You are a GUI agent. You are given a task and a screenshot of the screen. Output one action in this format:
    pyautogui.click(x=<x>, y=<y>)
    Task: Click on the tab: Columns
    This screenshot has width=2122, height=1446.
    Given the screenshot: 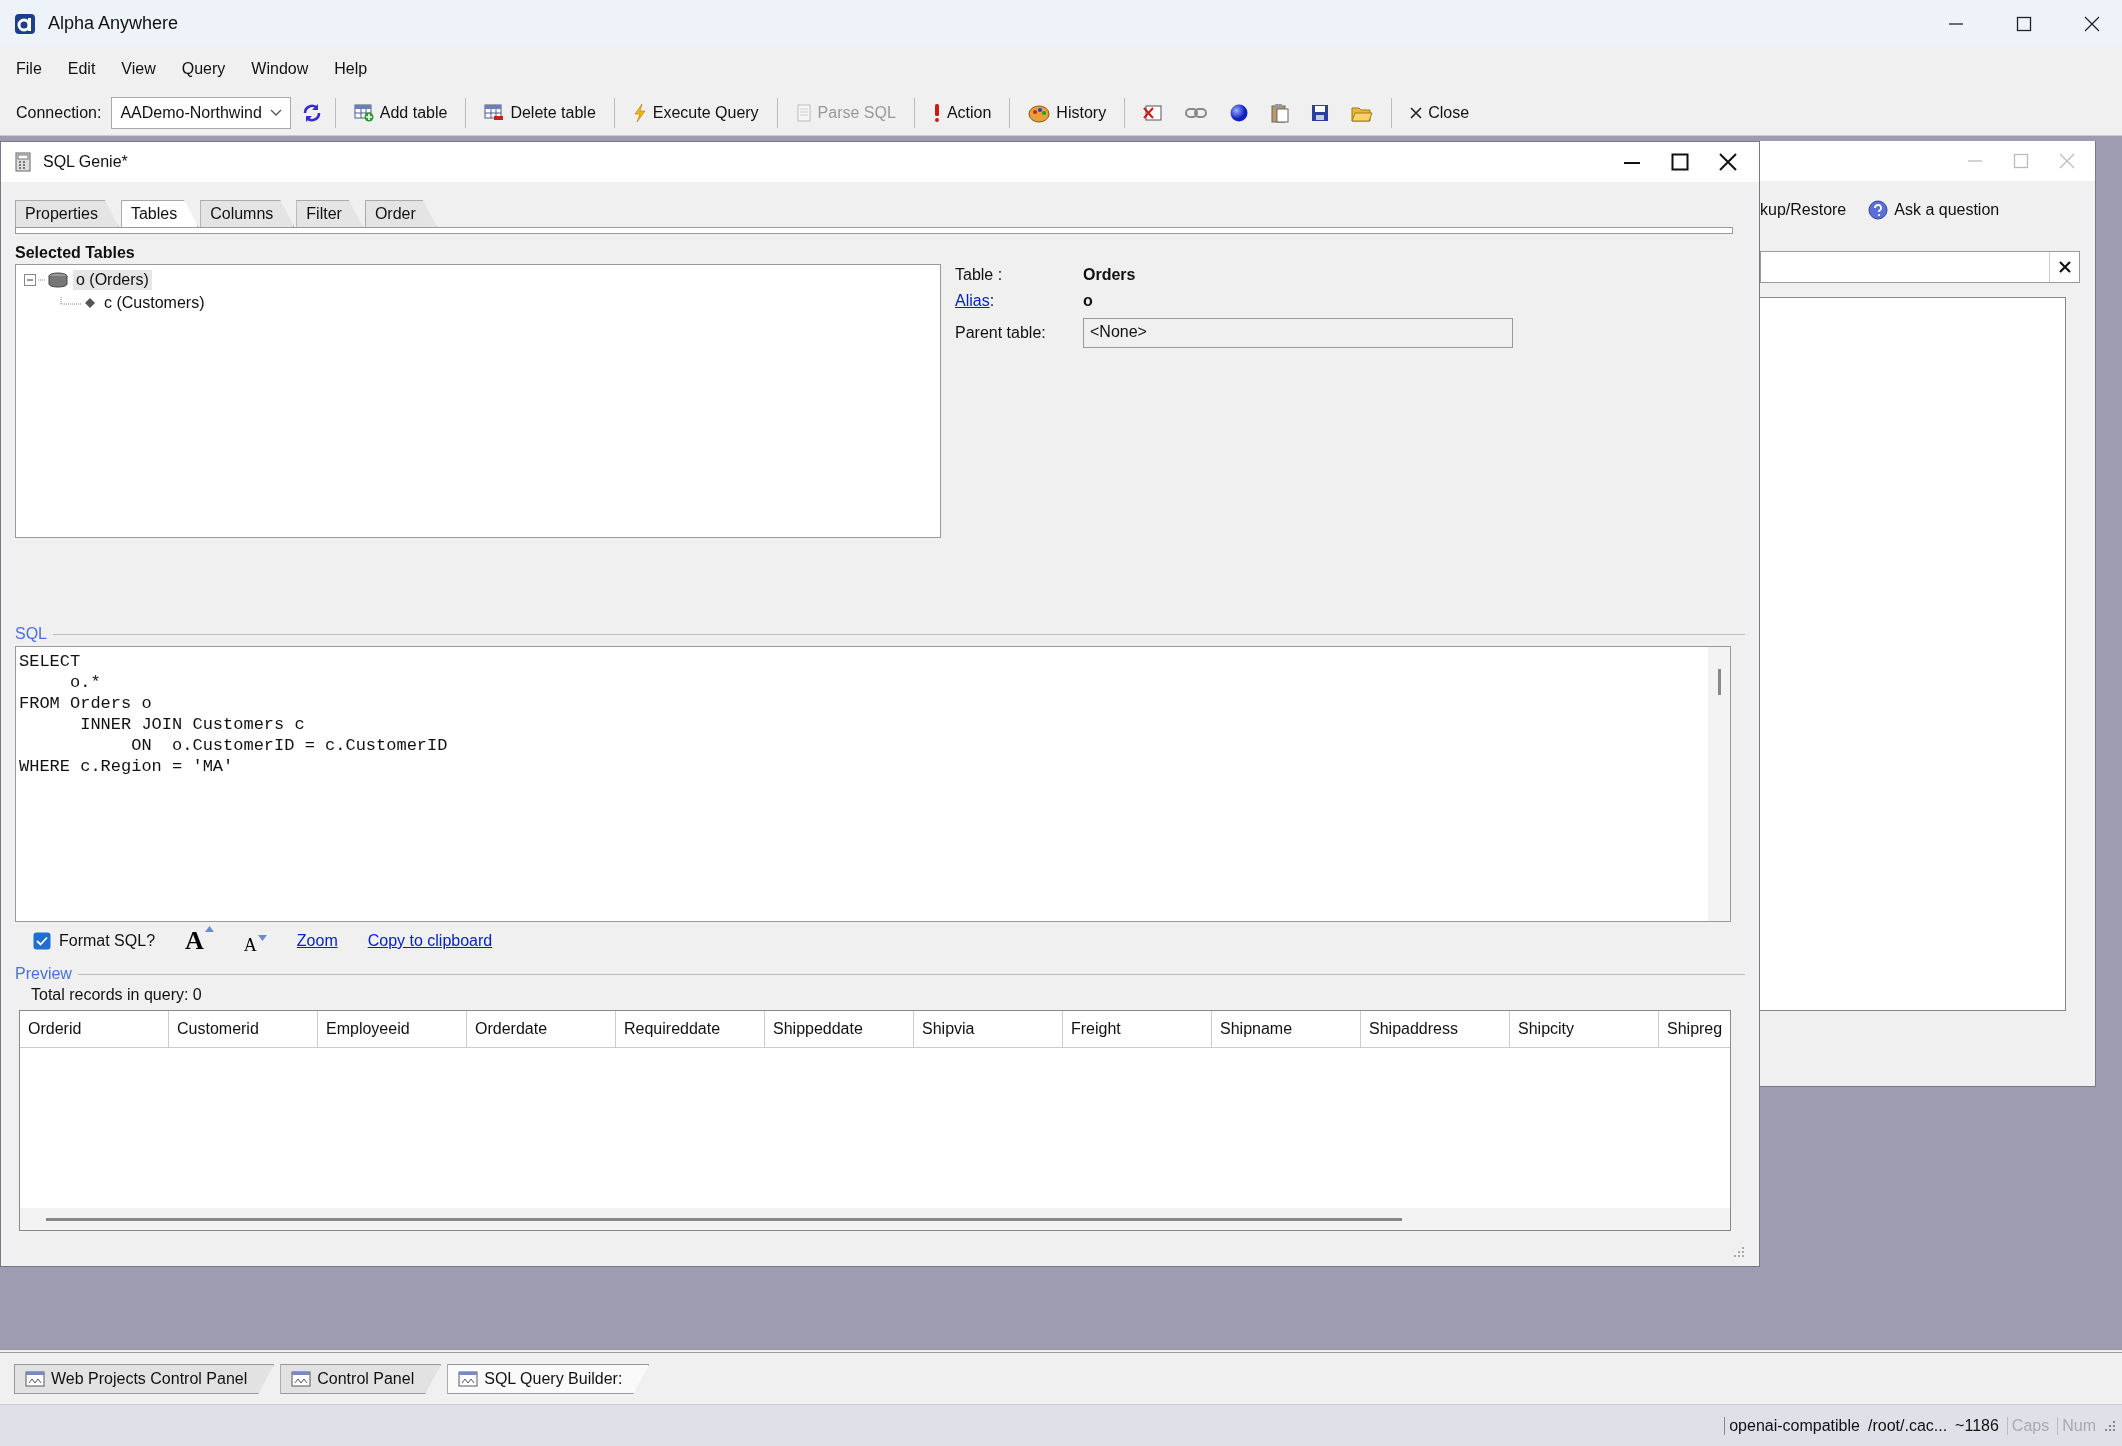 What is the action you would take?
    pyautogui.click(x=247, y=213)
    